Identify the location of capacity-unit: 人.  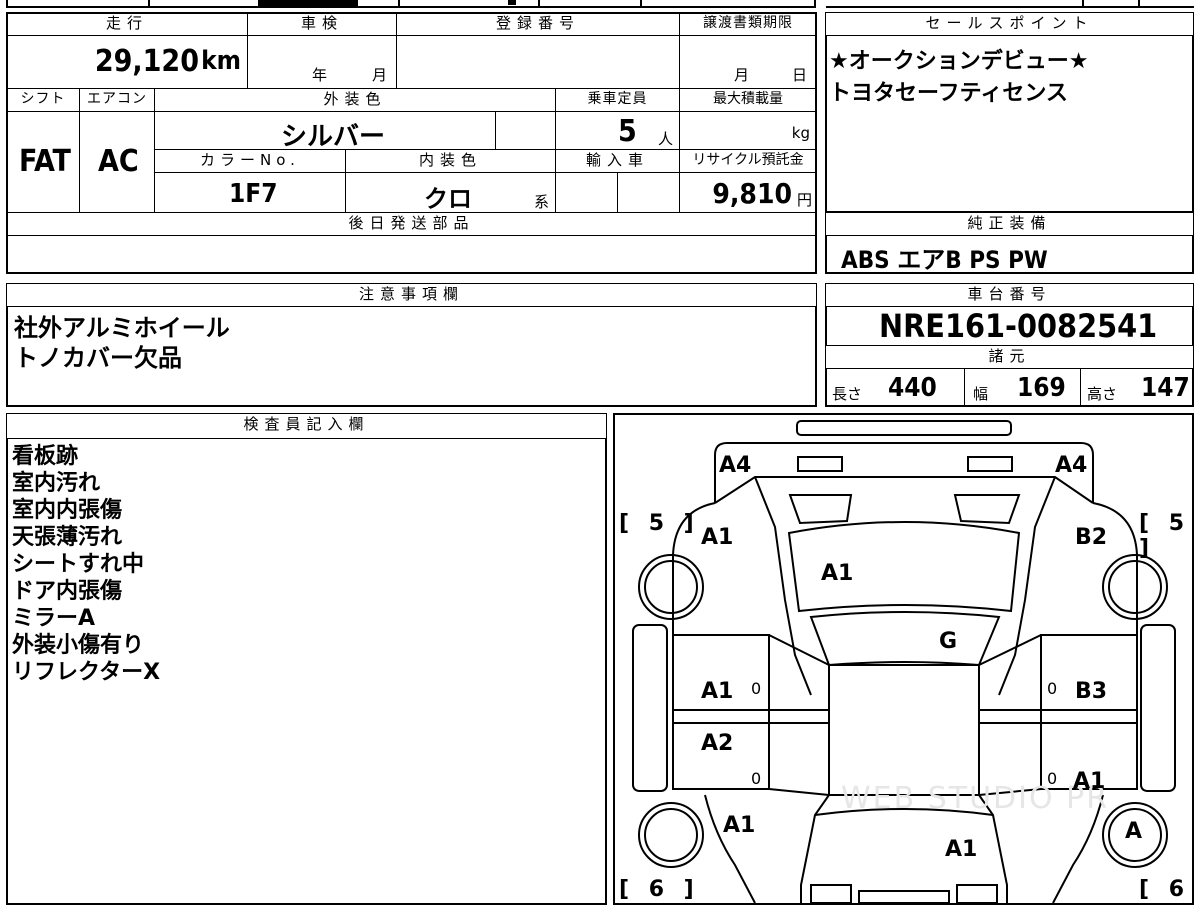
(666, 139).